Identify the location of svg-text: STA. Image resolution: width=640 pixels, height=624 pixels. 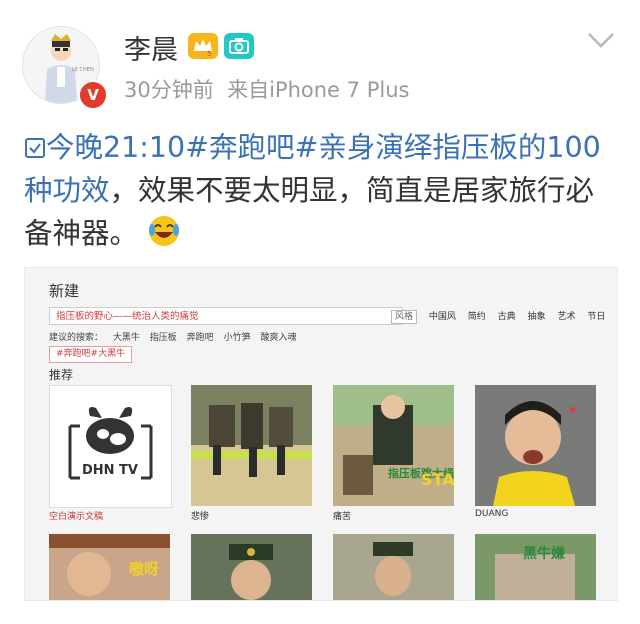
(437, 479).